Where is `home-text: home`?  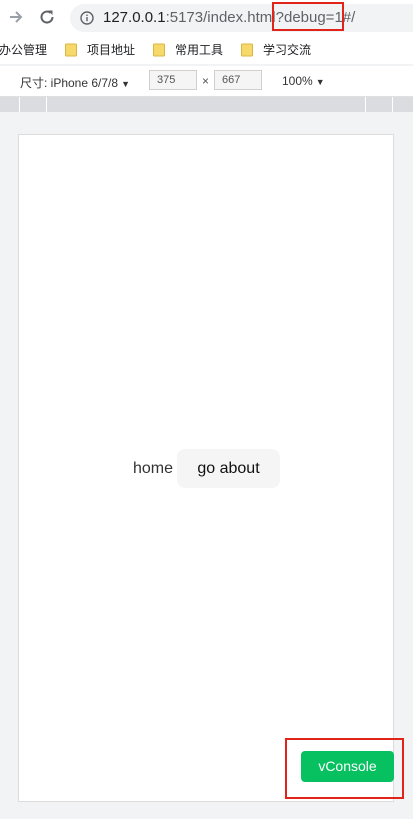 home-text: home is located at coordinates (153, 468).